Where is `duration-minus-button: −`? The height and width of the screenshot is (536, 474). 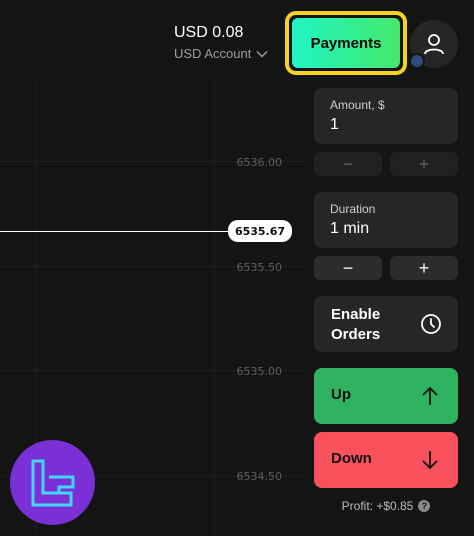 duration-minus-button: − is located at coordinates (348, 268).